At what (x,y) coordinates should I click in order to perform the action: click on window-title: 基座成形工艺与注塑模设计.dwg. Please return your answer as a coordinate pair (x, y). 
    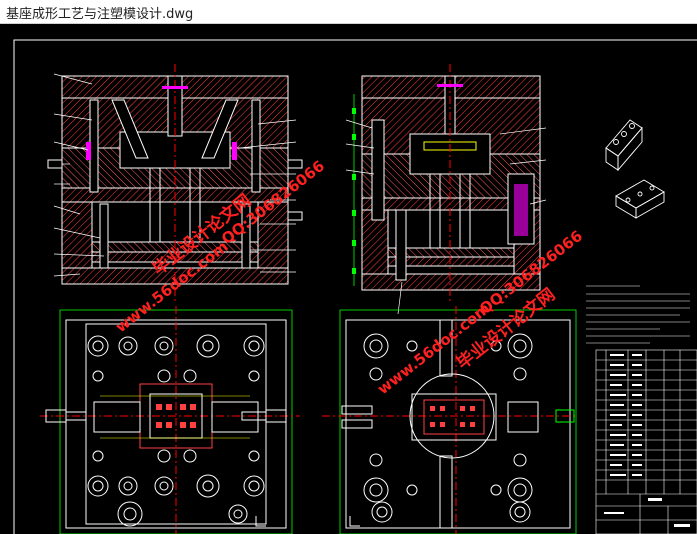
    Looking at the image, I should click on (100, 14).